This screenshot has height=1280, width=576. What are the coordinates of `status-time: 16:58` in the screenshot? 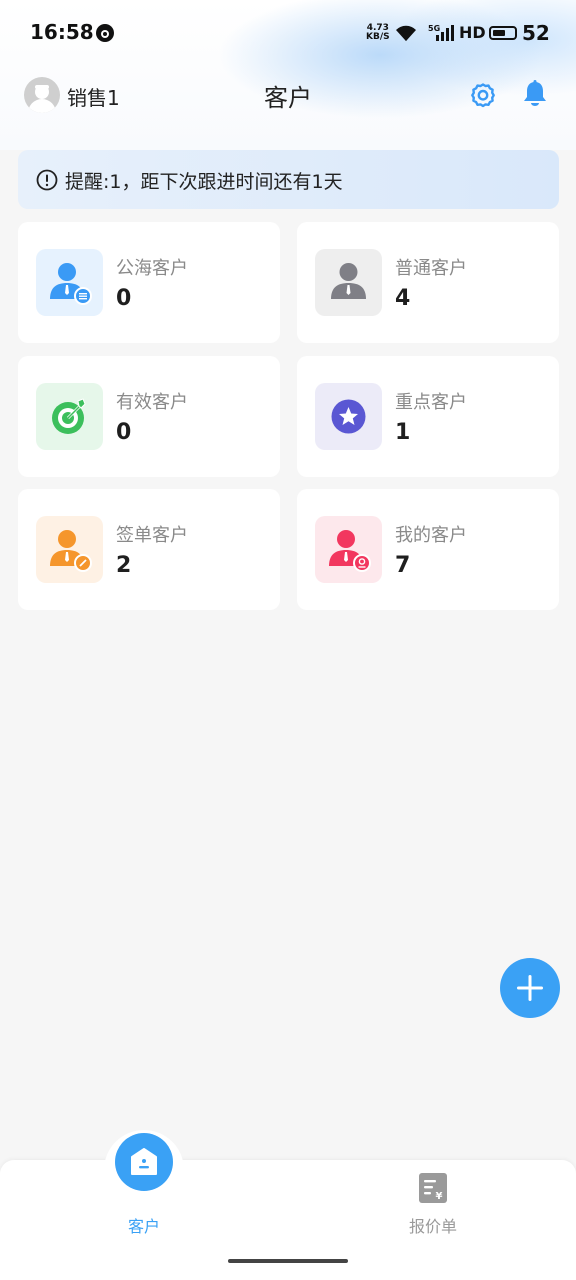 It's located at (62, 32).